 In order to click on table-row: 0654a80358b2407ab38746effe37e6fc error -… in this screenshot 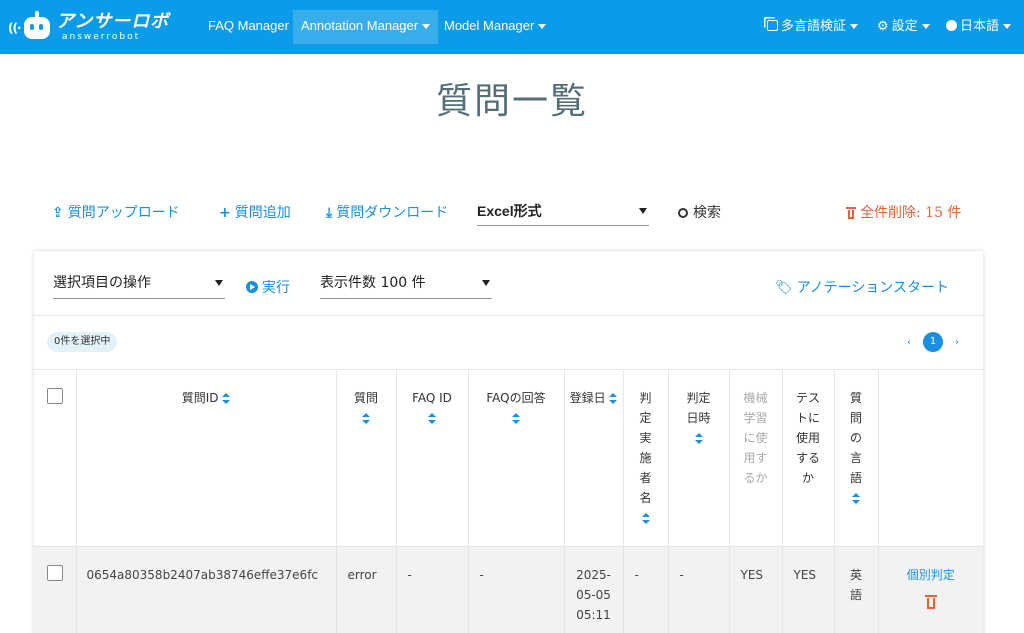, I will do `click(508, 589)`.